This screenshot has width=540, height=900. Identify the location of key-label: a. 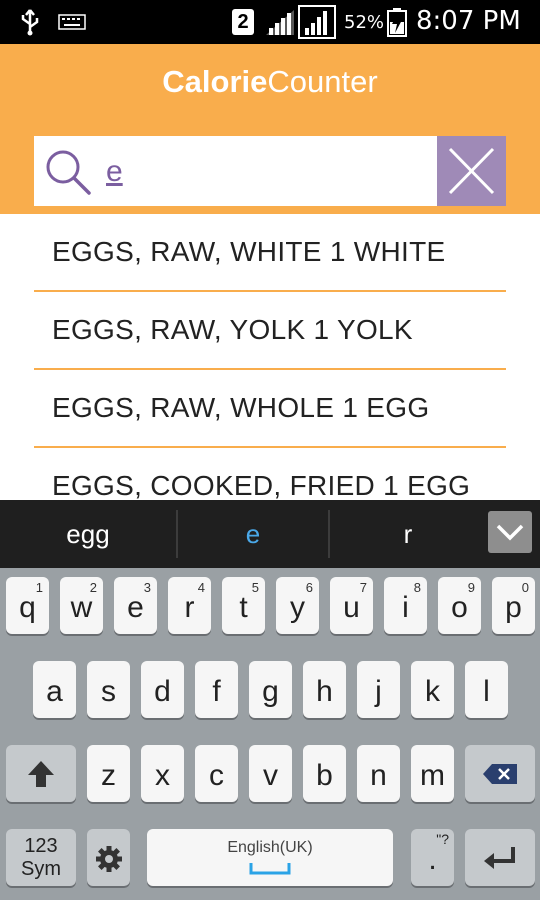
(54, 691).